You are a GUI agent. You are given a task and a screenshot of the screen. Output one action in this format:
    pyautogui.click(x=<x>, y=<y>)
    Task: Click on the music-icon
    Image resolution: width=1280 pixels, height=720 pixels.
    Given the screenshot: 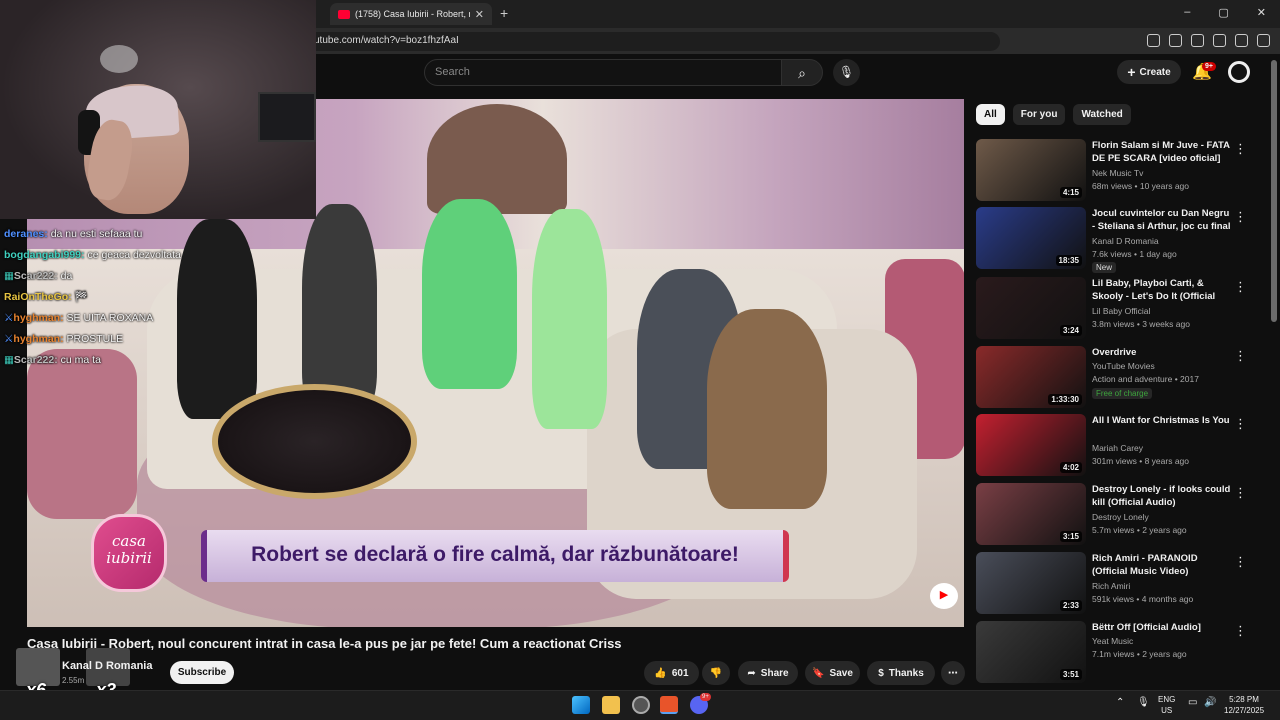 What is the action you would take?
    pyautogui.click(x=1197, y=40)
    